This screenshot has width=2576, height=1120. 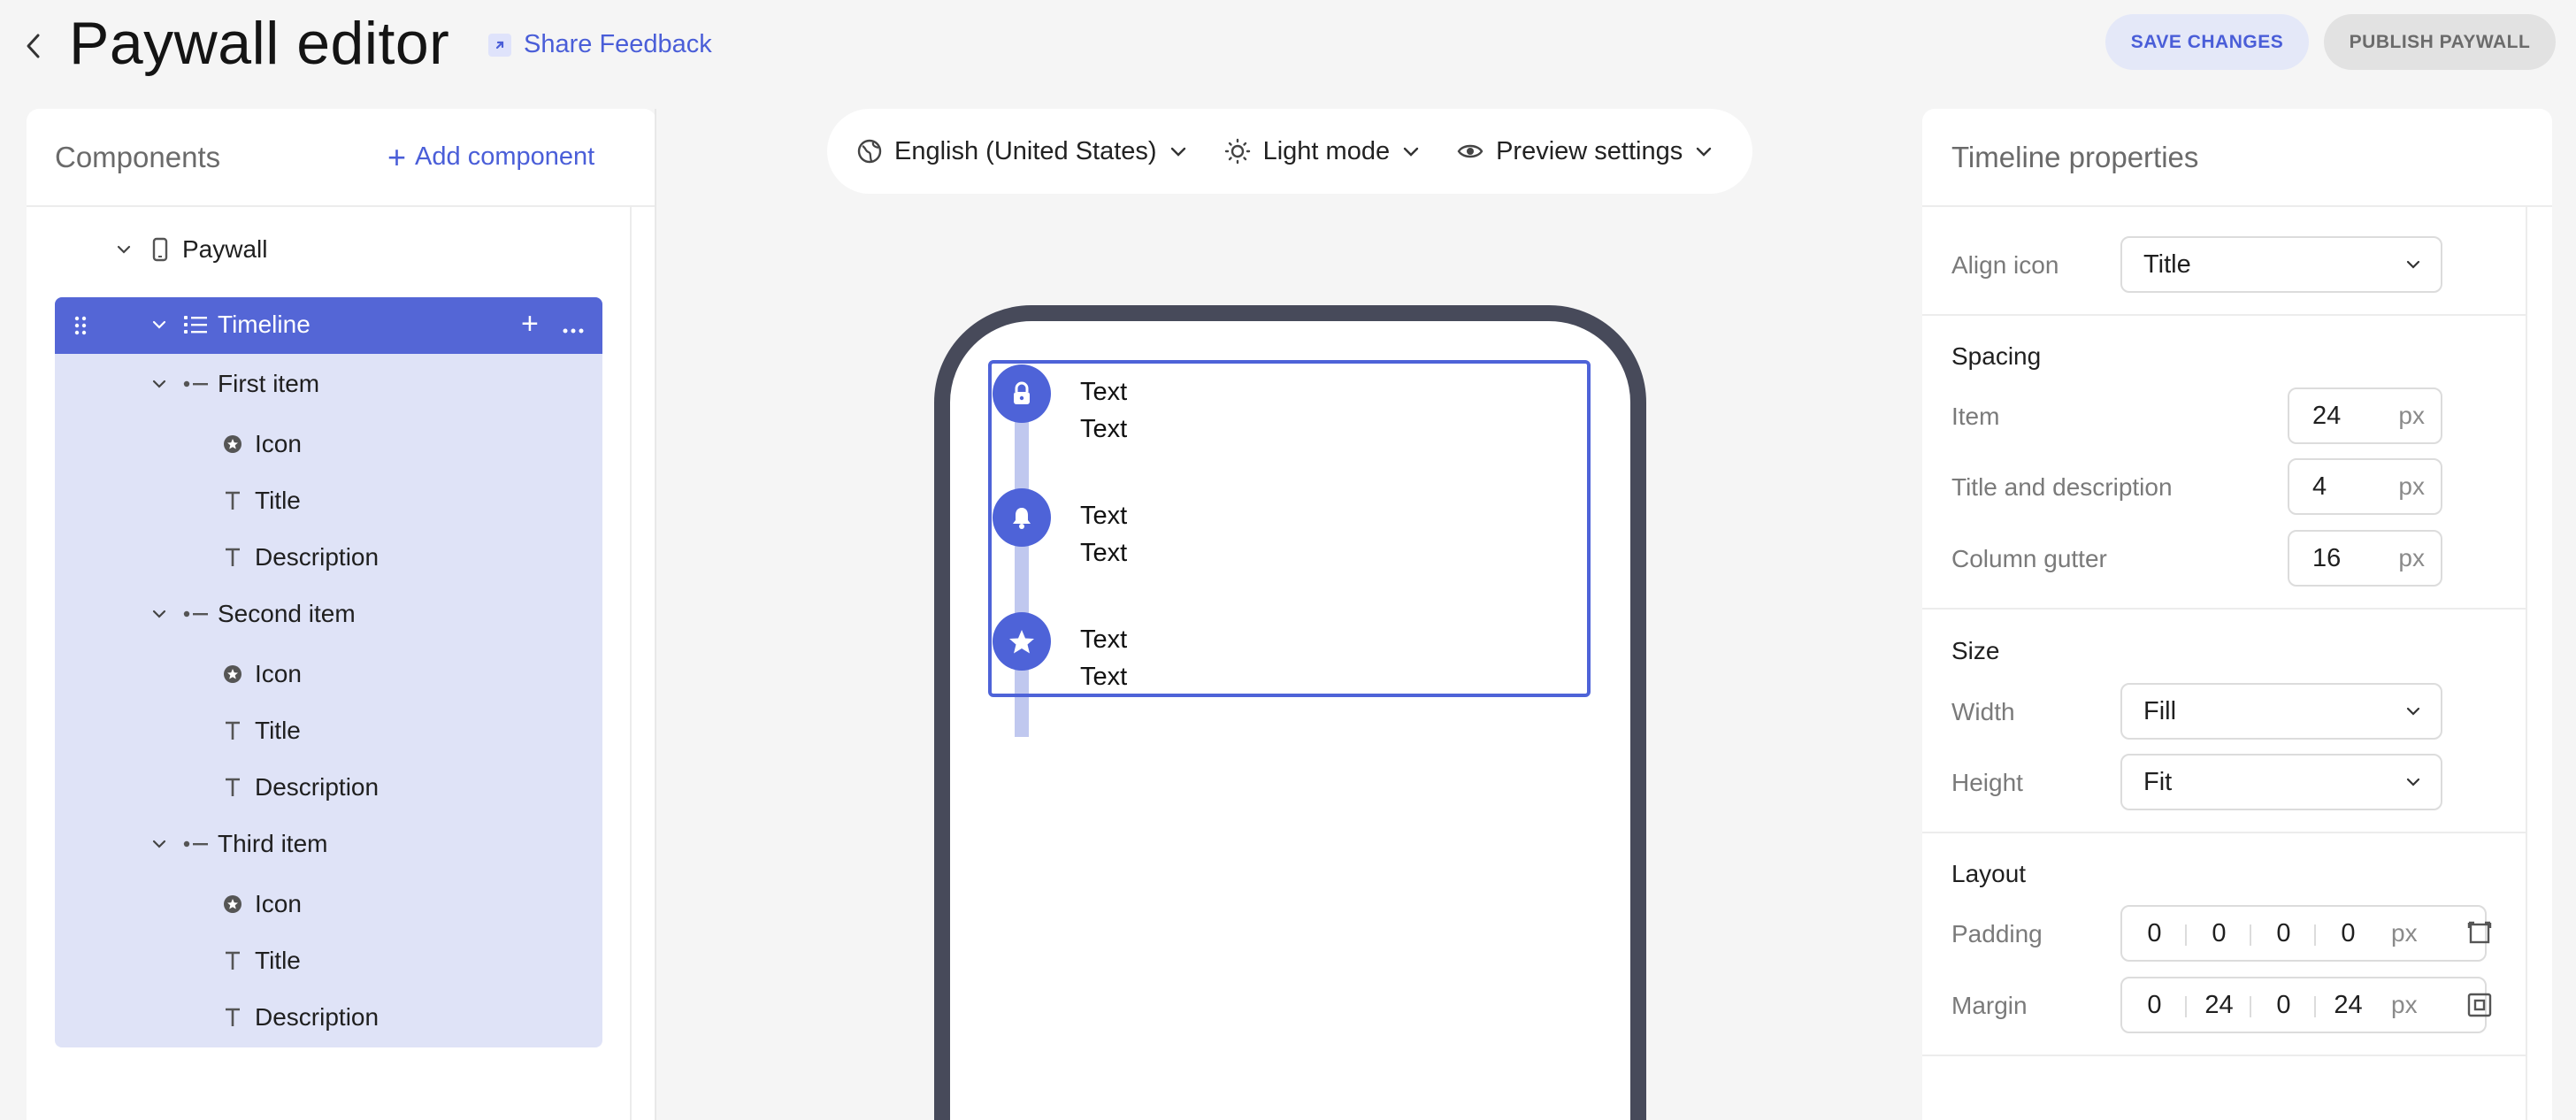 I want to click on components-title: Components, so click(x=138, y=157).